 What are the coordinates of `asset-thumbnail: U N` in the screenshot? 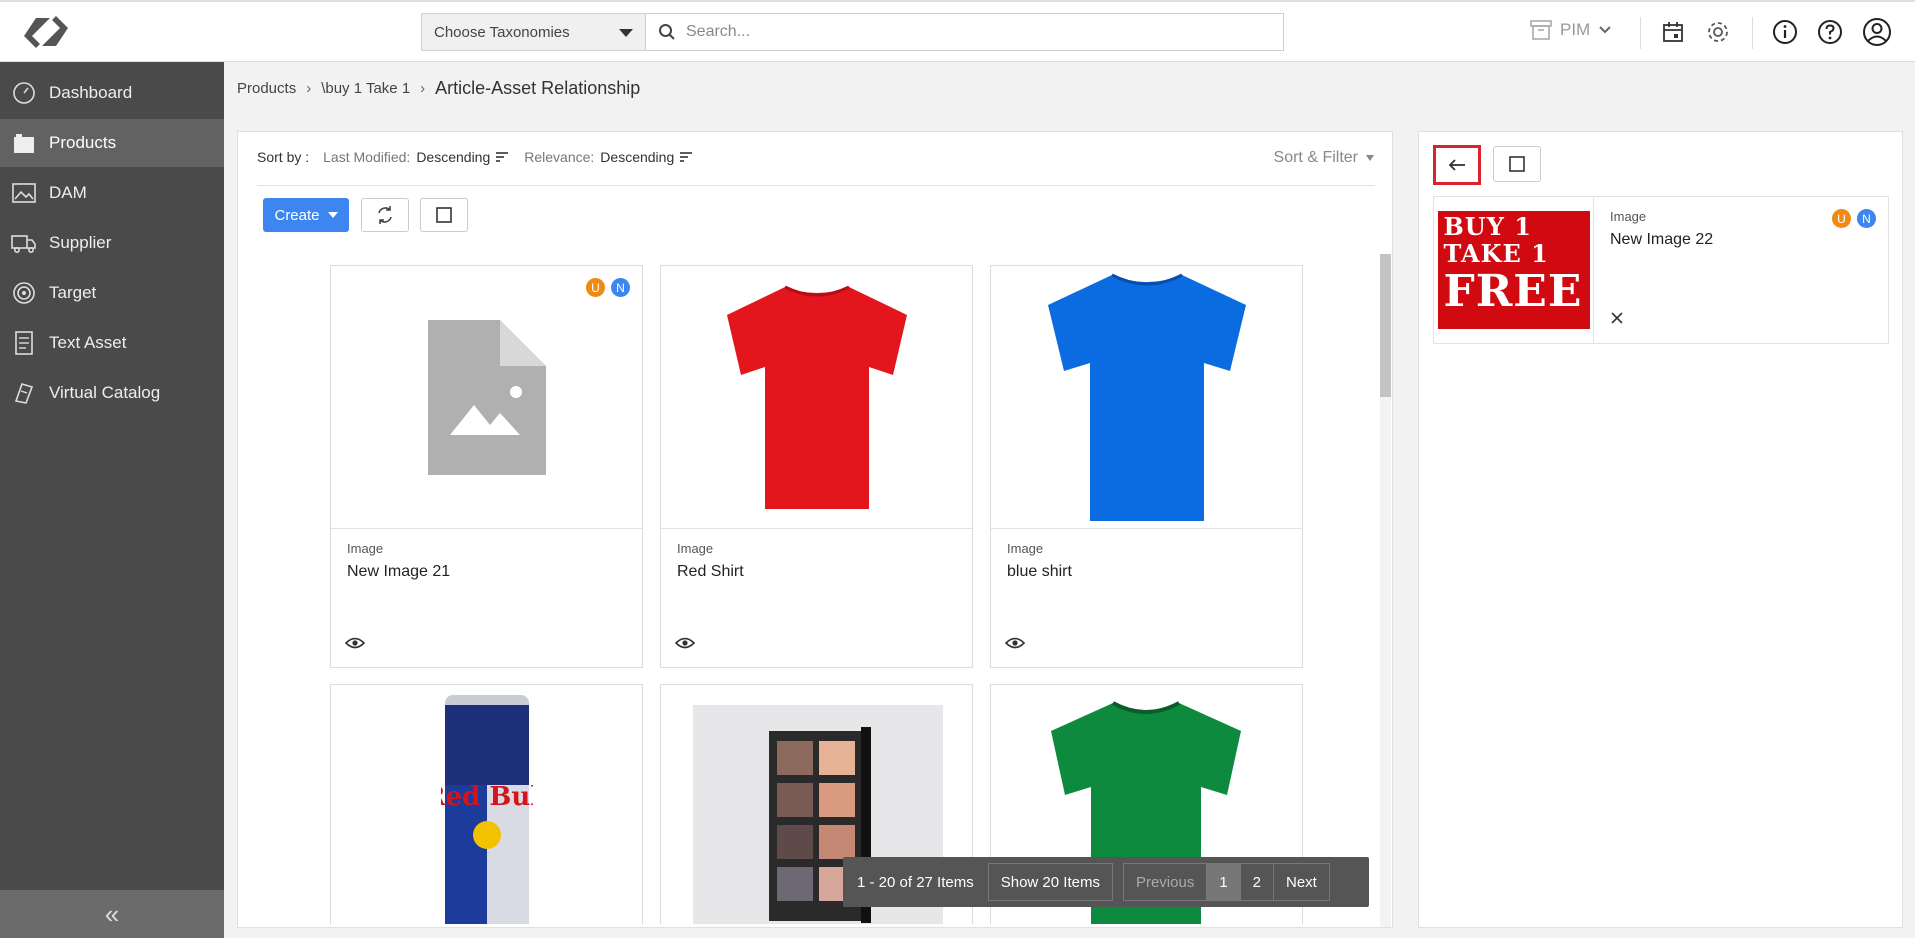 It's located at (486, 397).